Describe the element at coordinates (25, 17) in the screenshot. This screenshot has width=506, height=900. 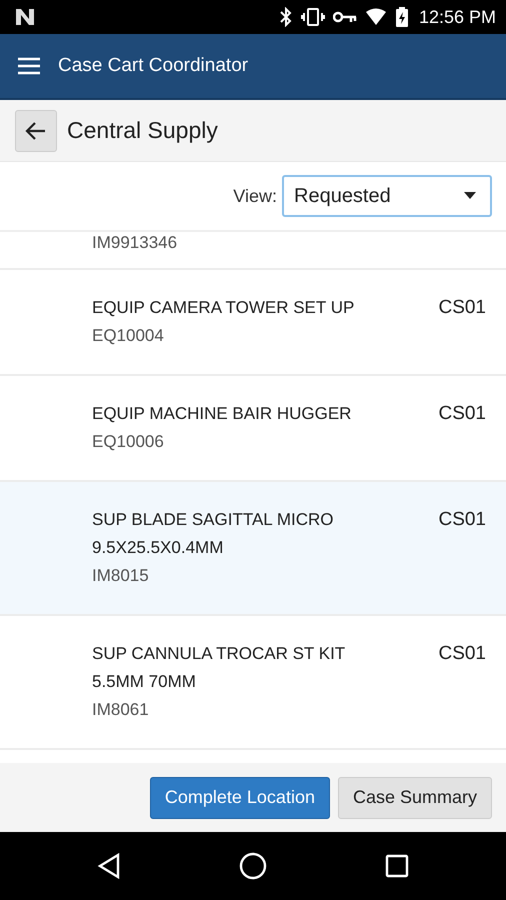
I see `n-logo-icon` at that location.